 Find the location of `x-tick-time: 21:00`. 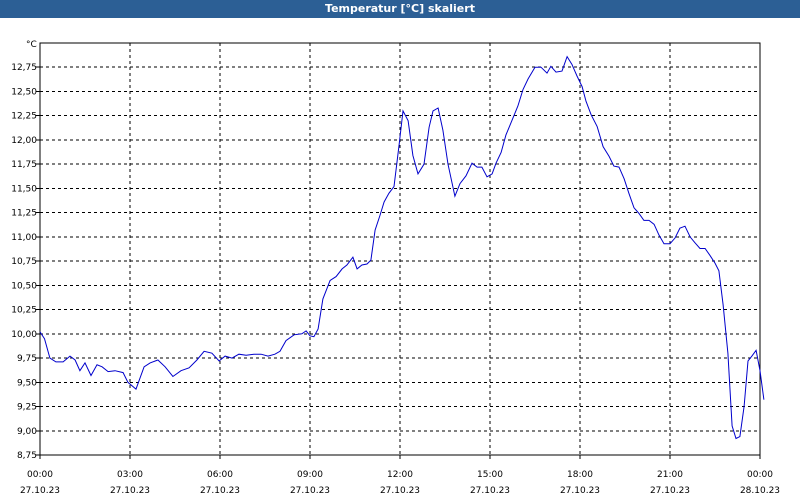

x-tick-time: 21:00 is located at coordinates (670, 475).